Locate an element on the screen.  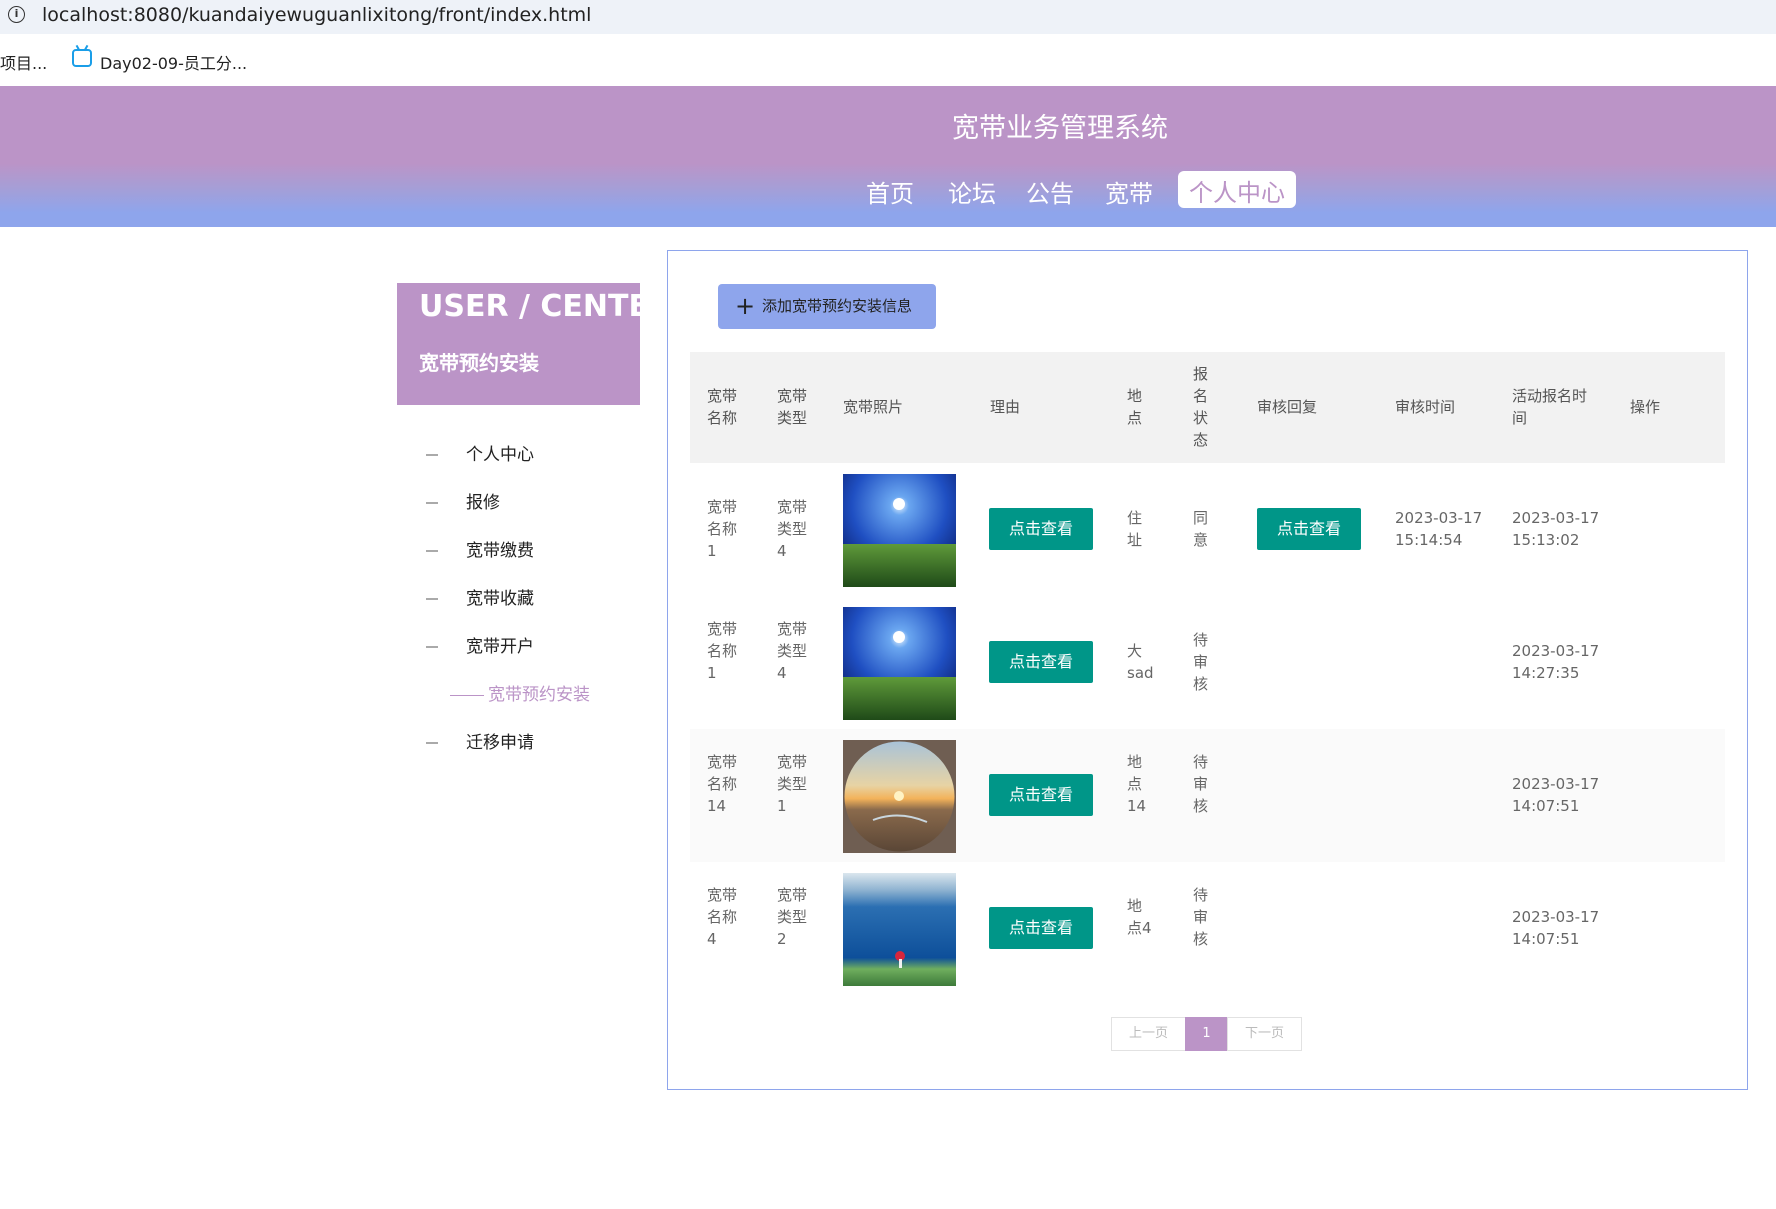
nav-home: 首页 is located at coordinates (890, 191).